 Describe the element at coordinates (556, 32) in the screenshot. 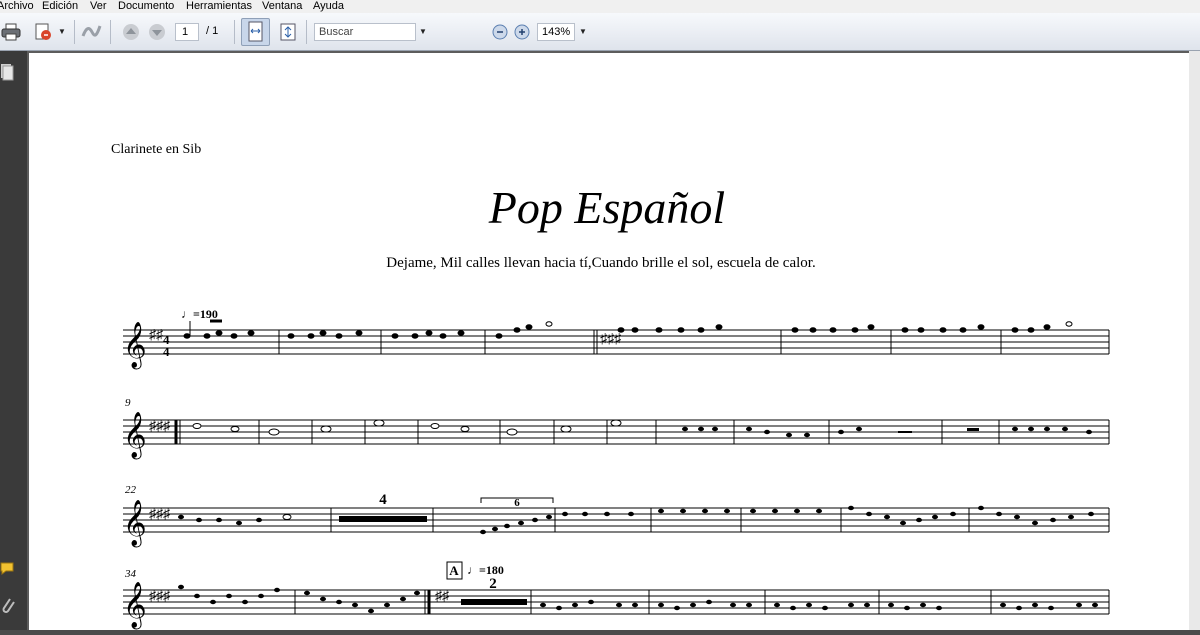

I see `zoom-input: 143%` at that location.